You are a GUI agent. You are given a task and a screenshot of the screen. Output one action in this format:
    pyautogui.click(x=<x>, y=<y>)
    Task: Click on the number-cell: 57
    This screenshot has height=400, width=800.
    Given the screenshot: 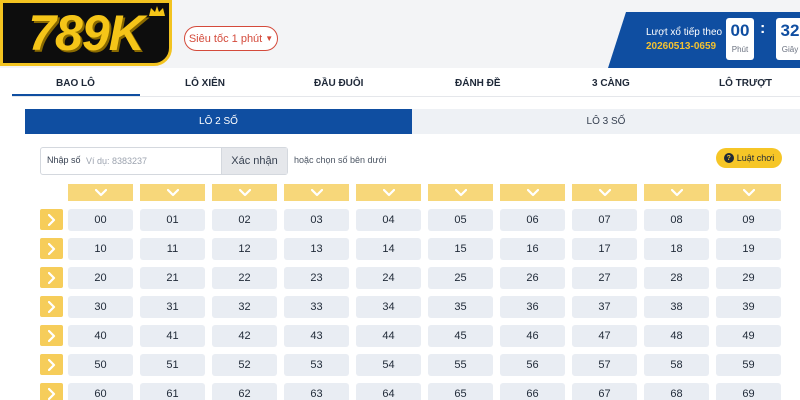 What is the action you would take?
    pyautogui.click(x=604, y=365)
    